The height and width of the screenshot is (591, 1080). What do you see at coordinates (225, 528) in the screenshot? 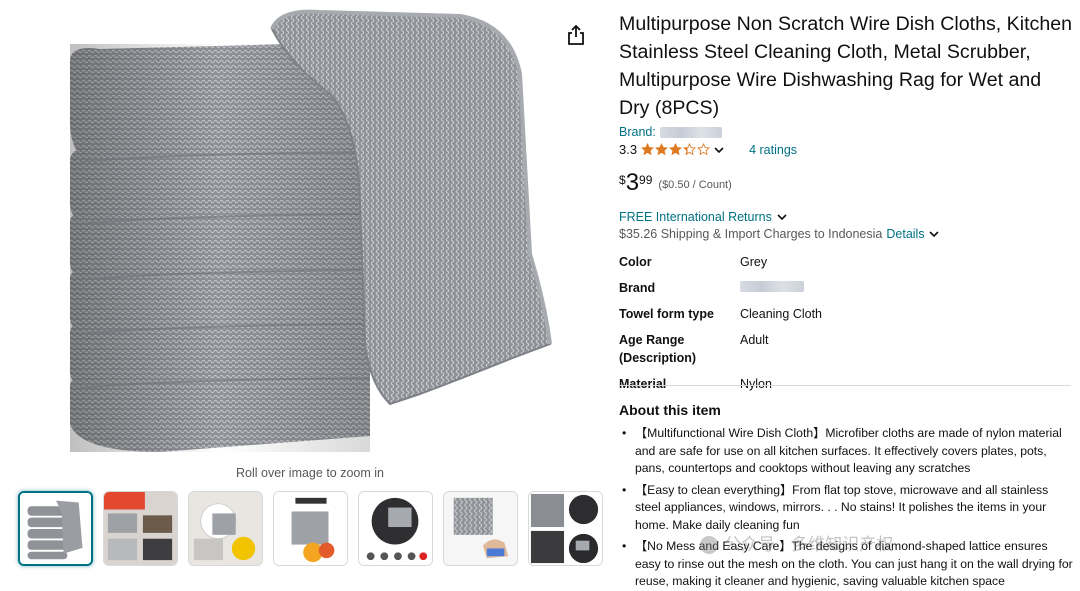
I see `thumb-plate-wipe` at bounding box center [225, 528].